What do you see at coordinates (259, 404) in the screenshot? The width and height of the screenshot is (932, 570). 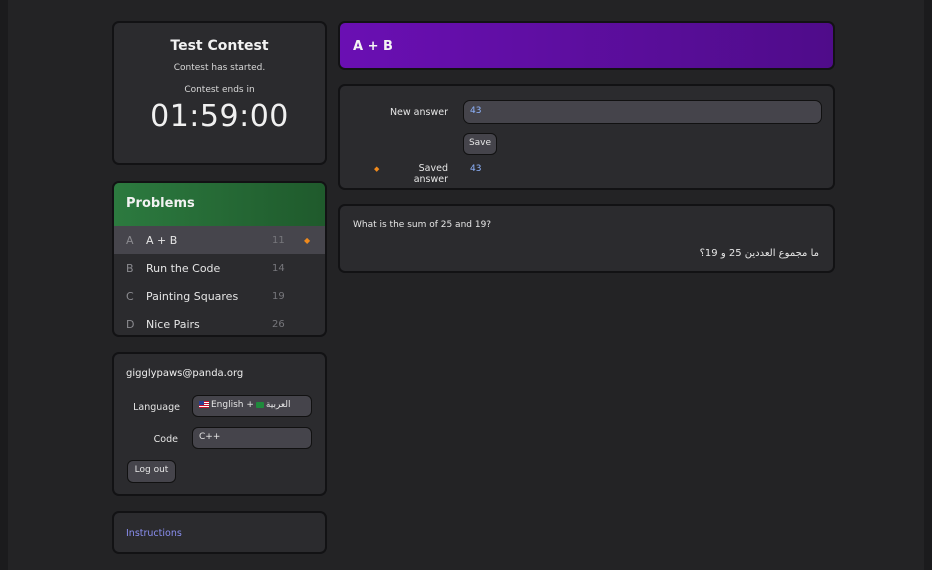 I see `saudi-flag-icon` at bounding box center [259, 404].